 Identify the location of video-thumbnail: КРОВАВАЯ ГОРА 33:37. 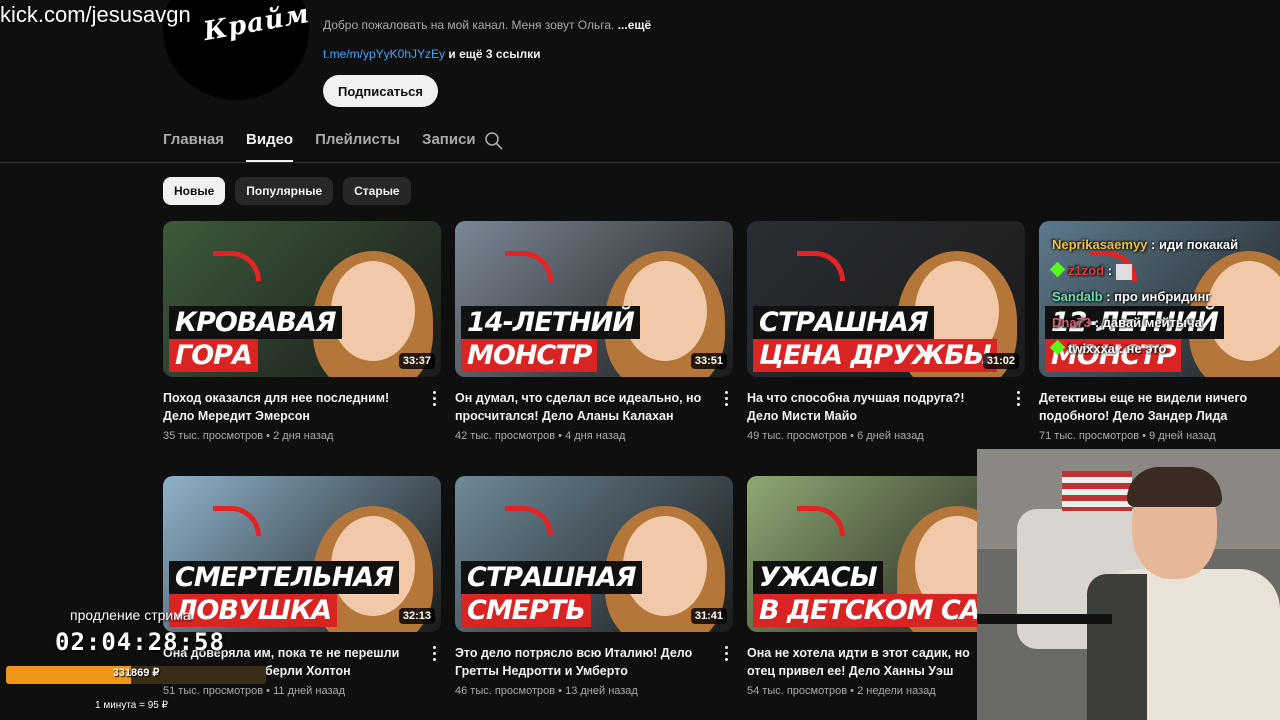
(302, 299).